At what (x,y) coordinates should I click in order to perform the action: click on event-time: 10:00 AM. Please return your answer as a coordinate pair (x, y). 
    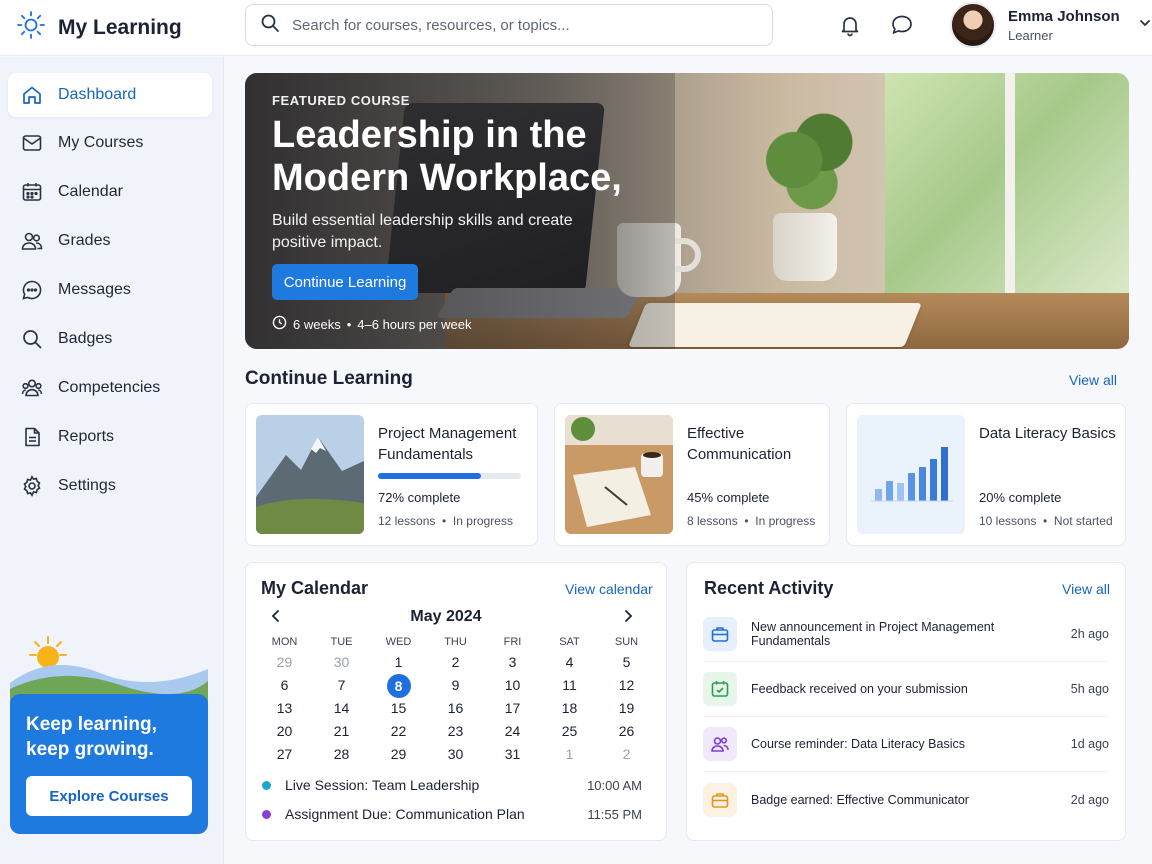
    Looking at the image, I should click on (614, 785).